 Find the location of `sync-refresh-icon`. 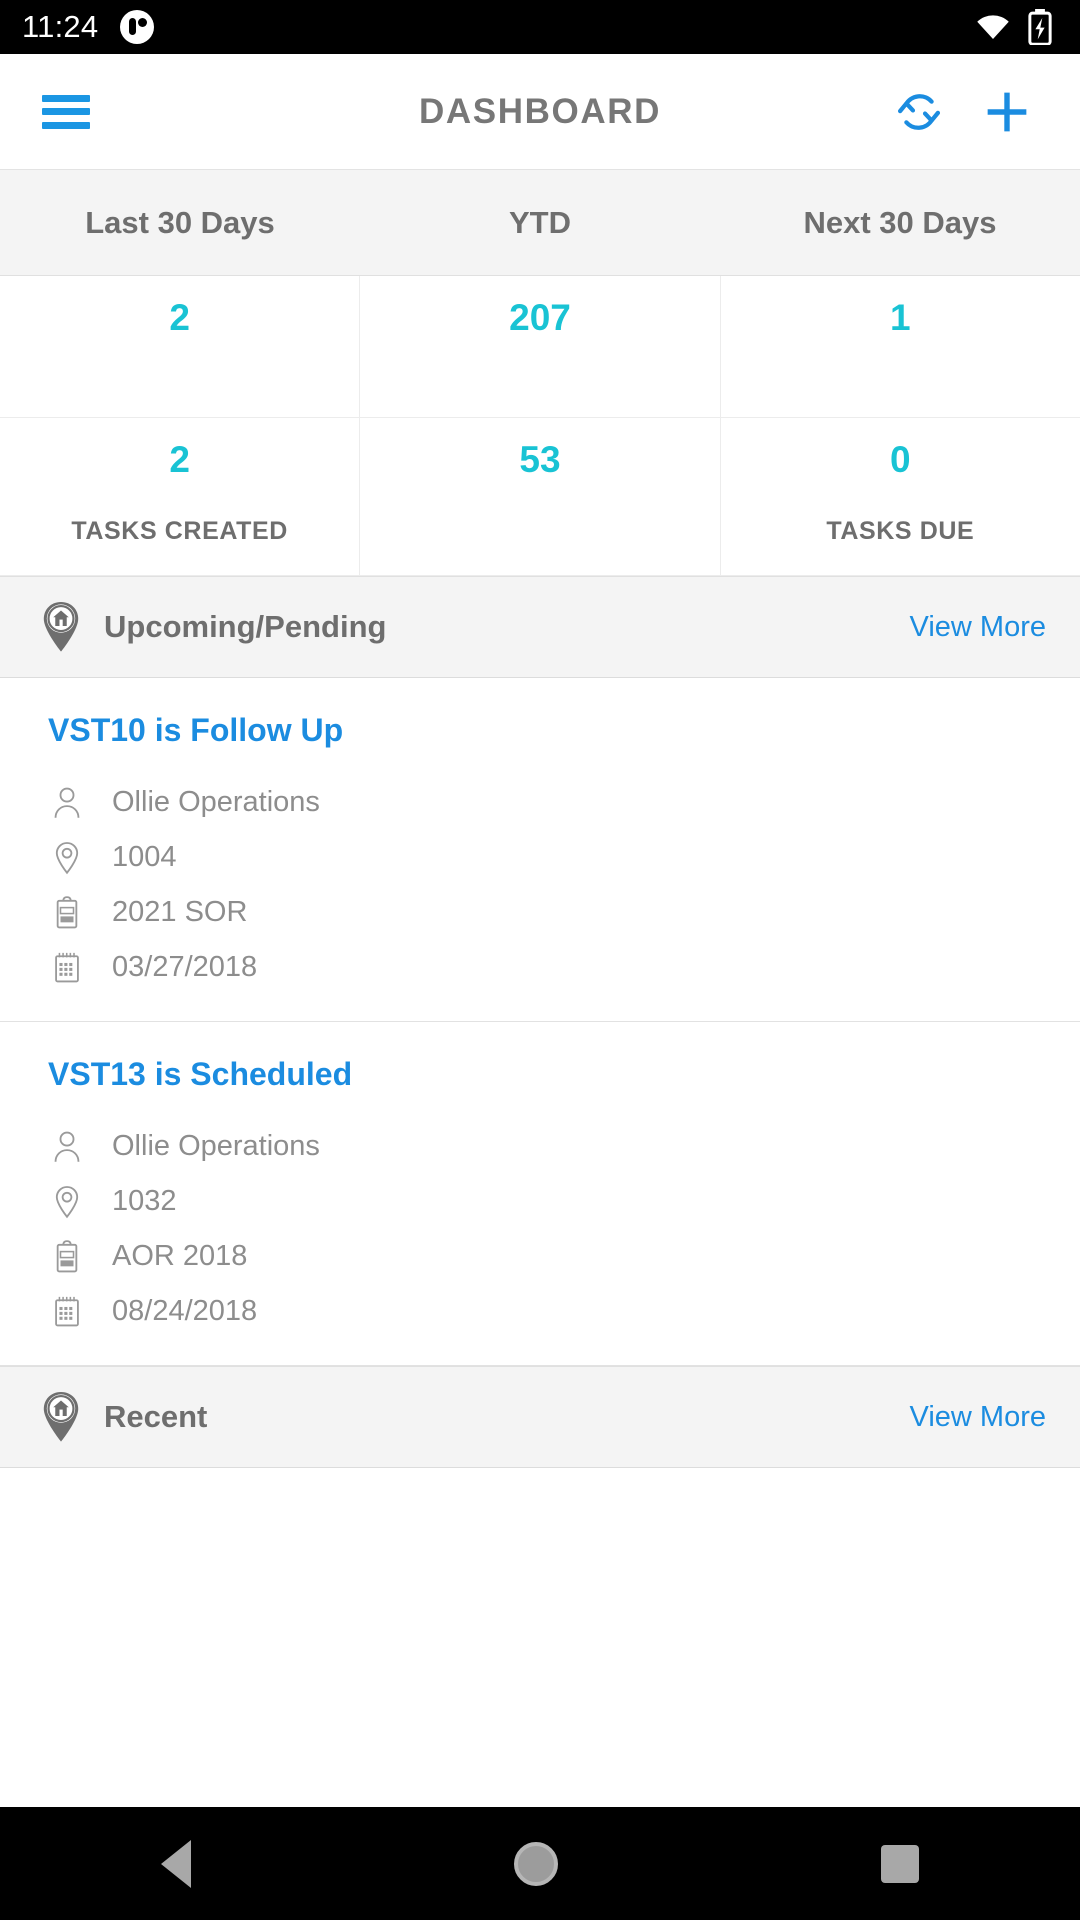

sync-refresh-icon is located at coordinates (919, 112).